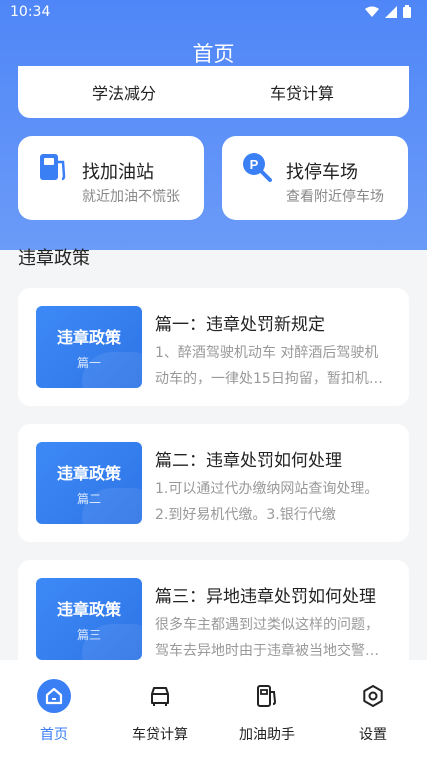 Image resolution: width=427 pixels, height=759 pixels. What do you see at coordinates (54, 696) in the screenshot?
I see `home-icon` at bounding box center [54, 696].